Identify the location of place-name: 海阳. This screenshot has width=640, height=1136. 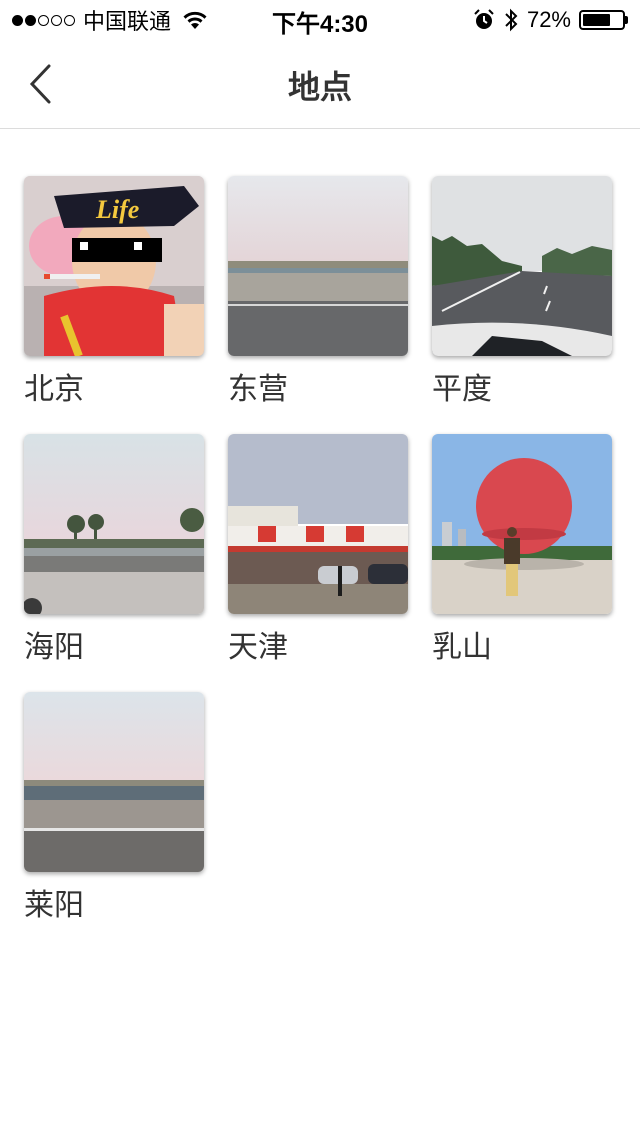
(54, 647).